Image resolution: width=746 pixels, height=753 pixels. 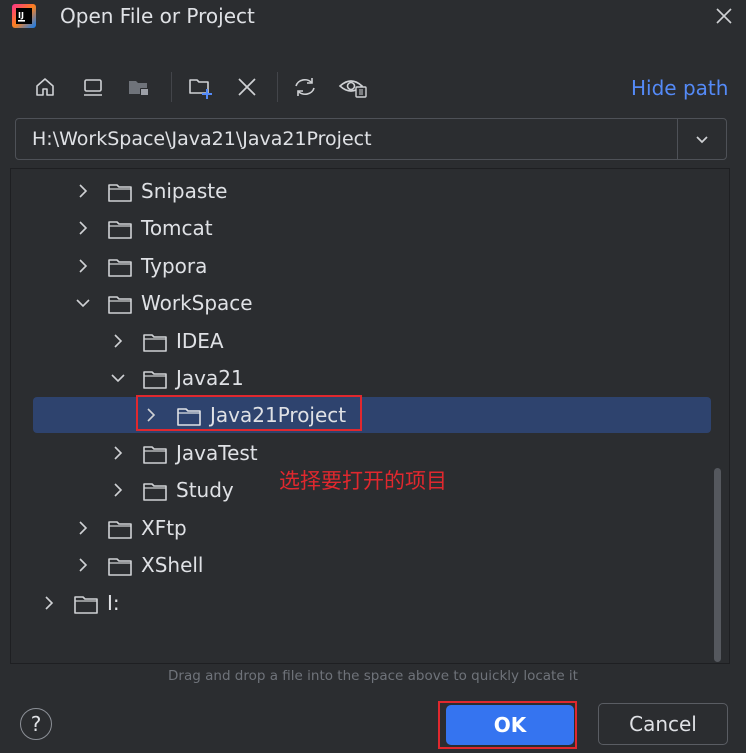 What do you see at coordinates (174, 266) in the screenshot?
I see `tree-item-label: Typora` at bounding box center [174, 266].